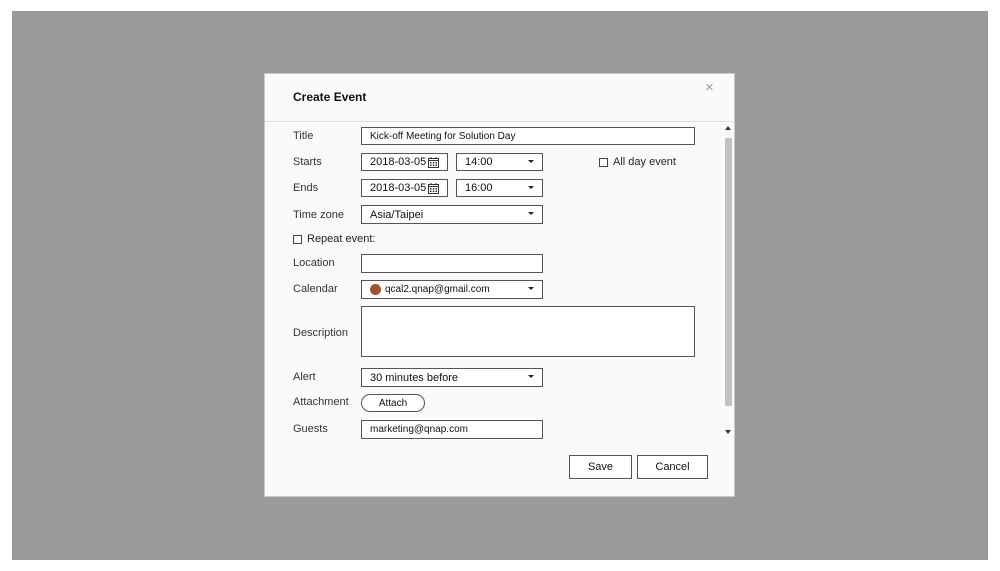  I want to click on header-divider, so click(499, 121).